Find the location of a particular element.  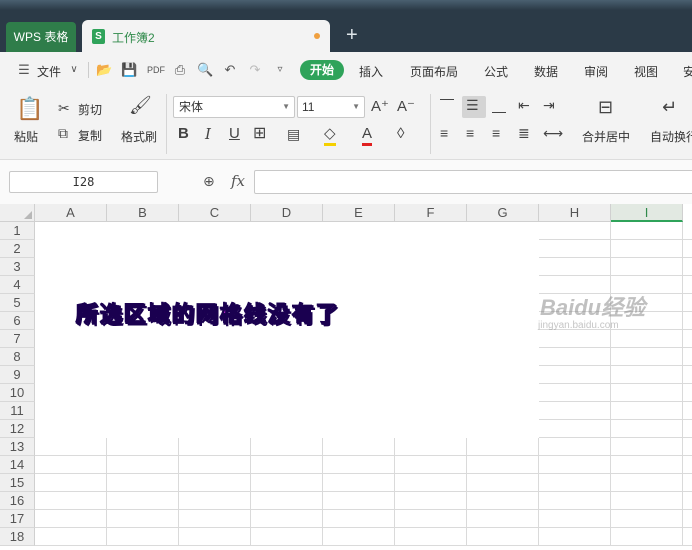

row-header-5: 5 is located at coordinates (17, 303).